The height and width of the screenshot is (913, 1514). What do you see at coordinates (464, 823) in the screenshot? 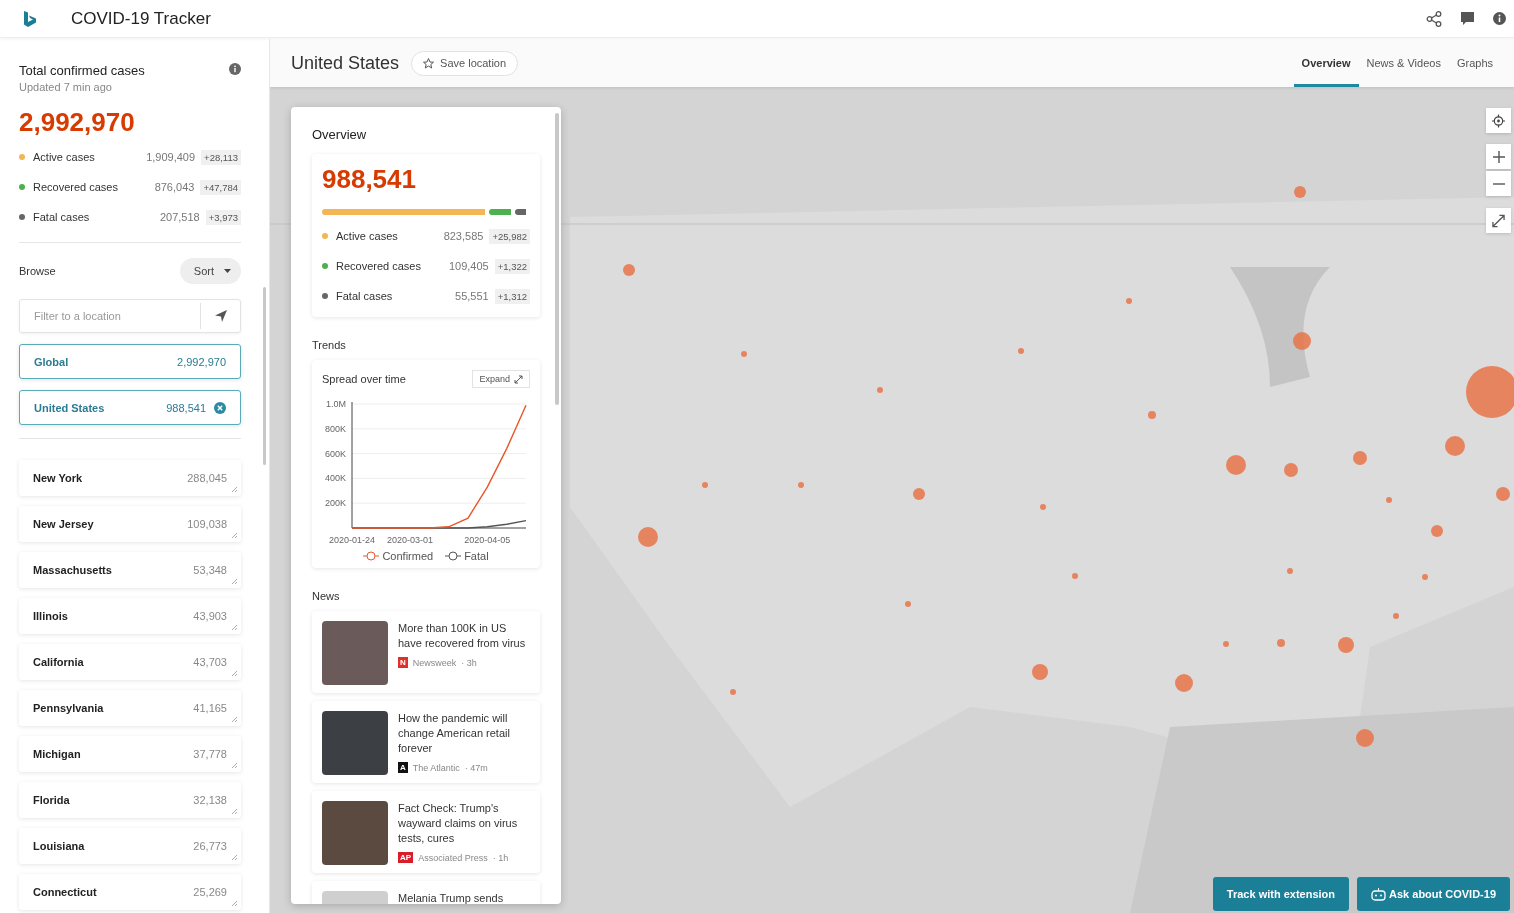
I see `news-headline: Fact Check: Trump's wayward claims on virus tests, cures` at bounding box center [464, 823].